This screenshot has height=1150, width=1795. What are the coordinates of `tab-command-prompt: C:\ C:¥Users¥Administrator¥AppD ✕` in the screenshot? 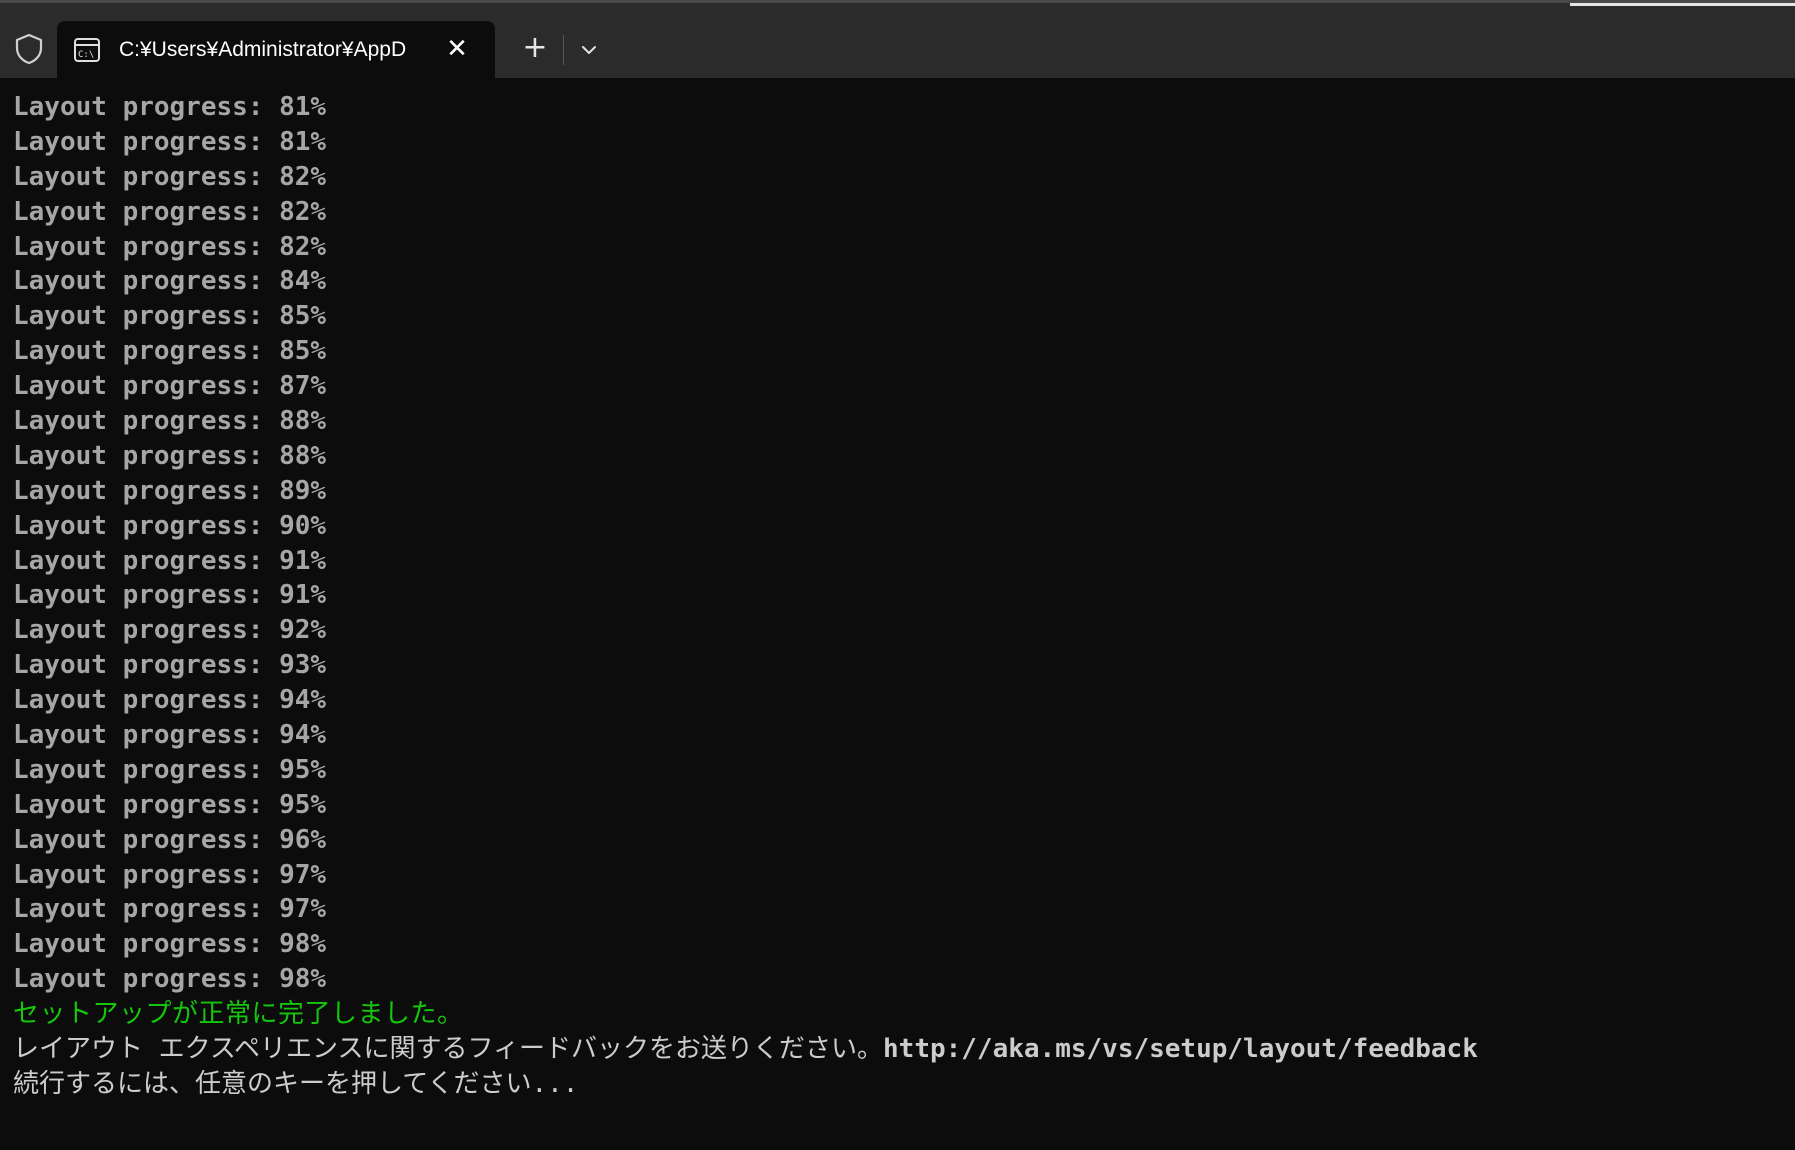 It's located at (276, 51).